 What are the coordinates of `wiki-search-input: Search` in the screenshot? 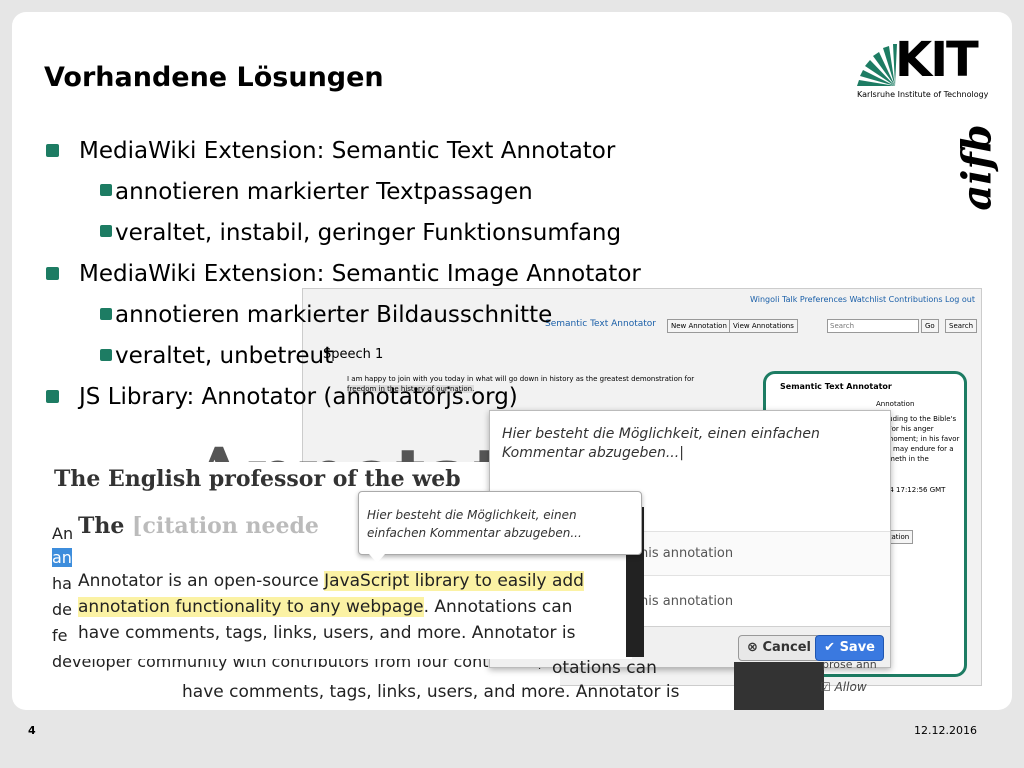 It's located at (873, 326).